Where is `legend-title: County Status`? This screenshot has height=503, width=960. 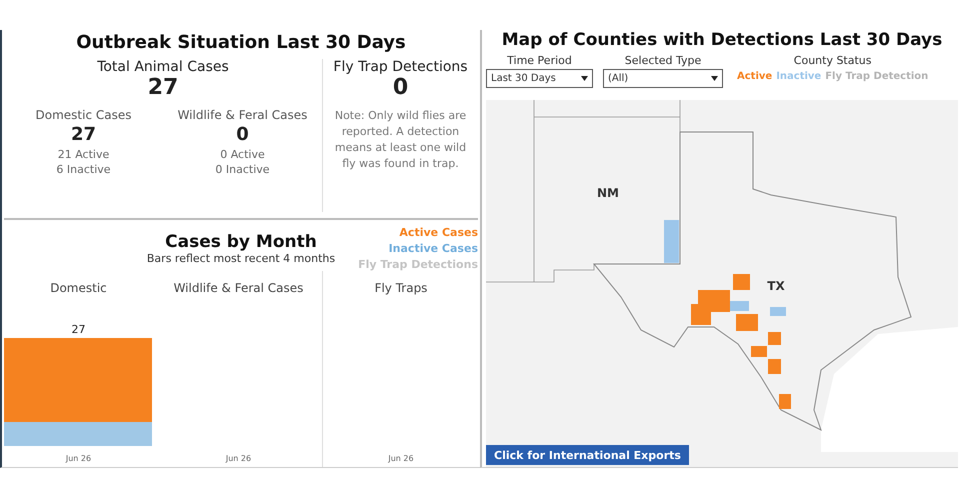
legend-title: County Status is located at coordinates (833, 60).